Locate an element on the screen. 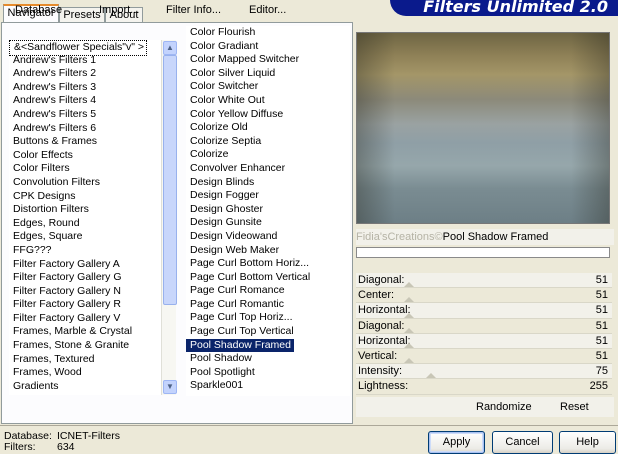  database-button: Database is located at coordinates (38, 10).